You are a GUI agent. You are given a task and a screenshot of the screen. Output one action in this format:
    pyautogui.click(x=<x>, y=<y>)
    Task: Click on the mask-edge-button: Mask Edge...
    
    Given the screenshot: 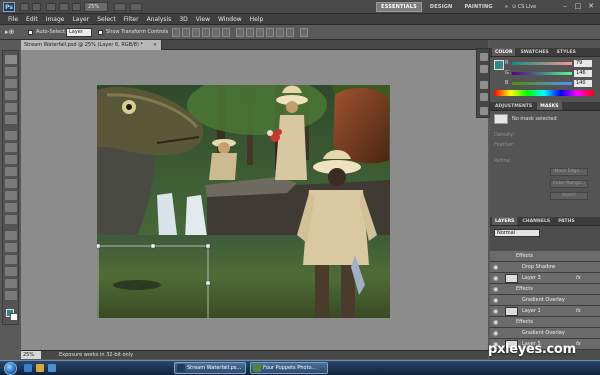 What is the action you would take?
    pyautogui.click(x=569, y=172)
    